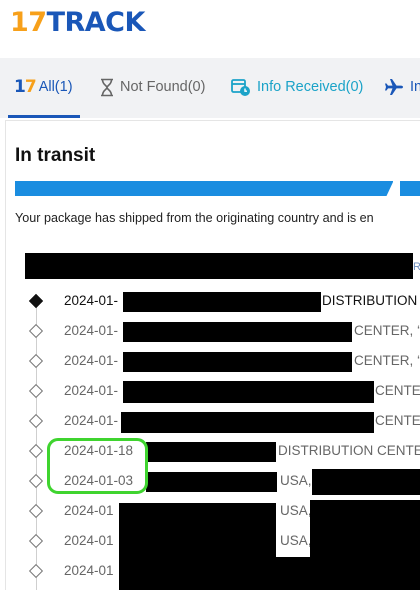 Image resolution: width=420 pixels, height=590 pixels. What do you see at coordinates (97, 466) in the screenshot?
I see `highlight-annotation` at bounding box center [97, 466].